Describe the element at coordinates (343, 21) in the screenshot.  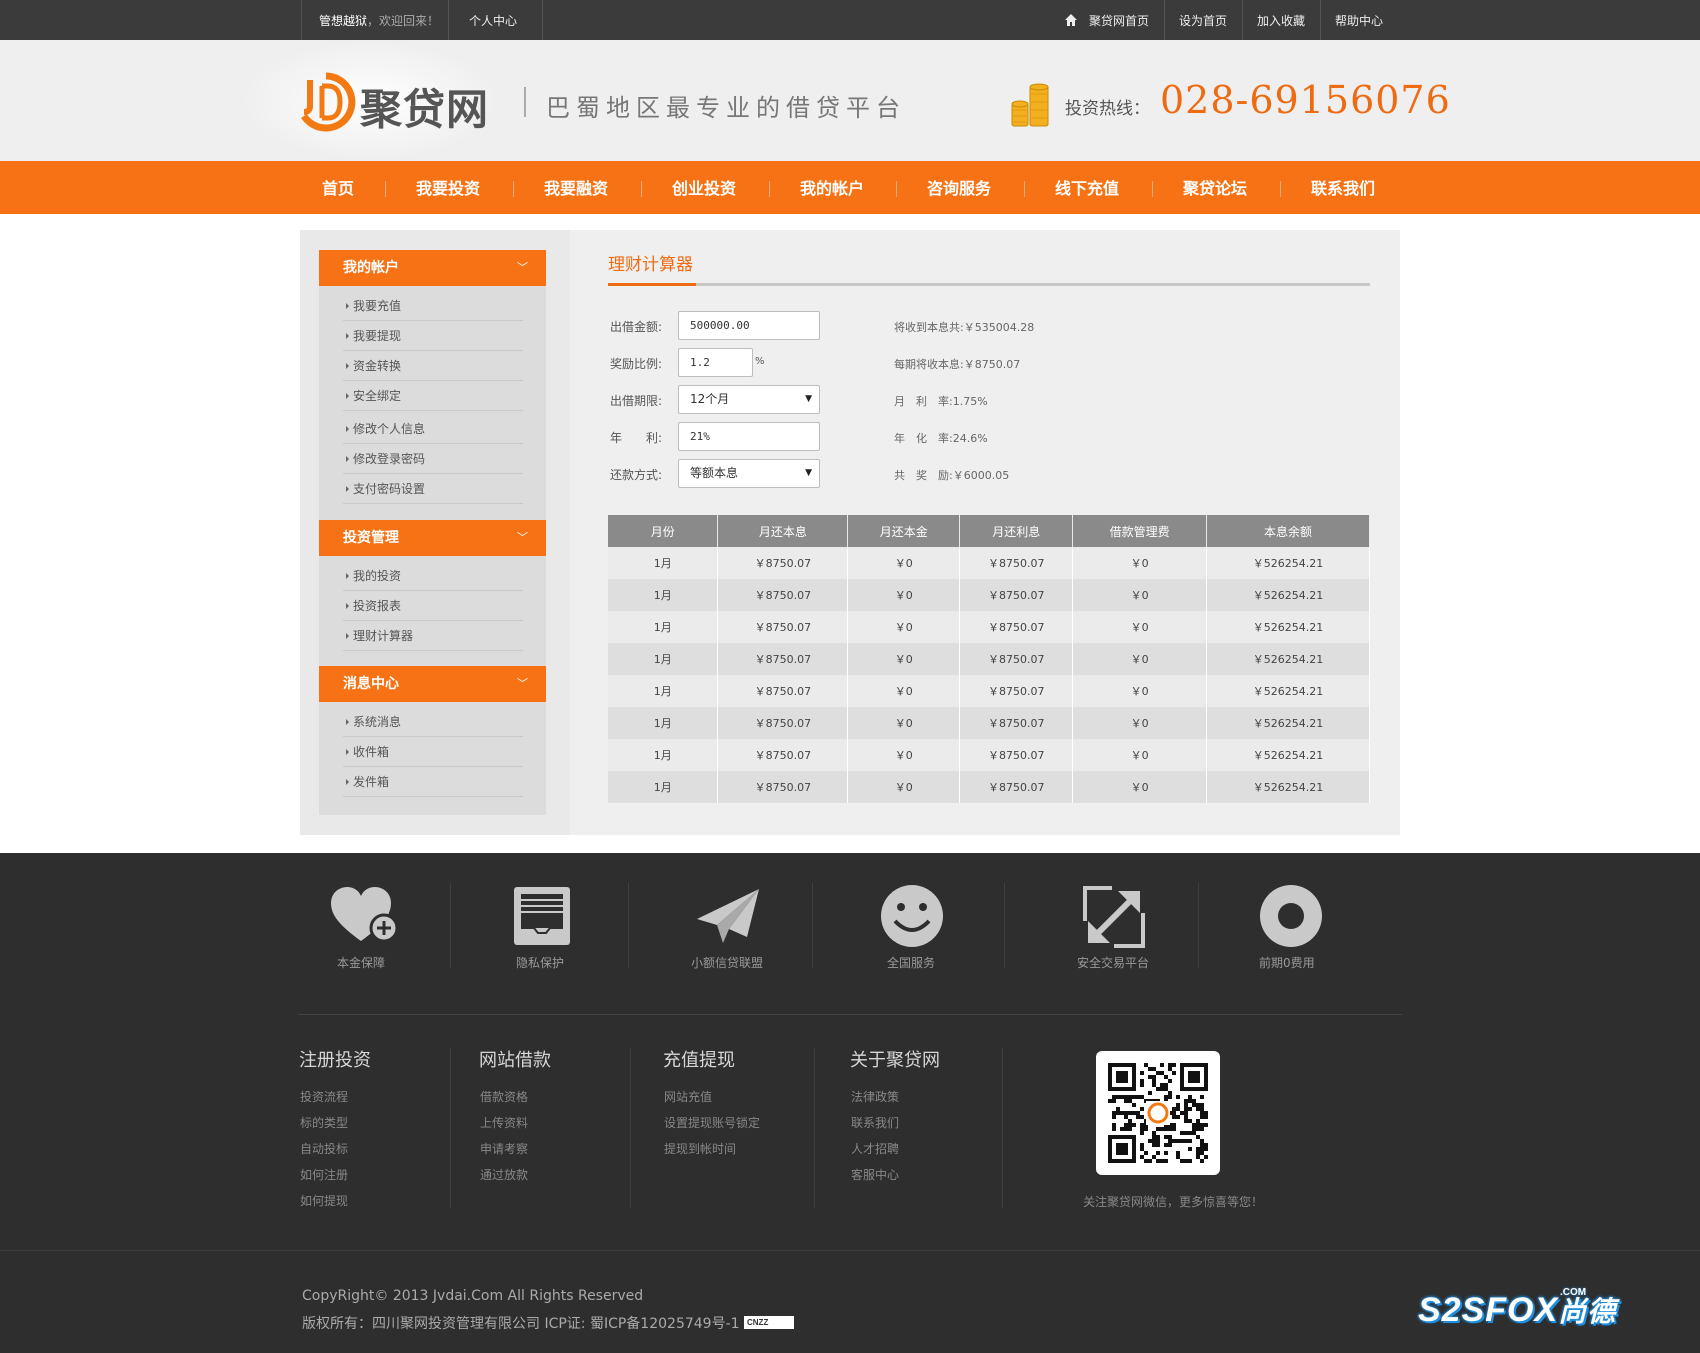
I see `username-link: 管想越狱` at that location.